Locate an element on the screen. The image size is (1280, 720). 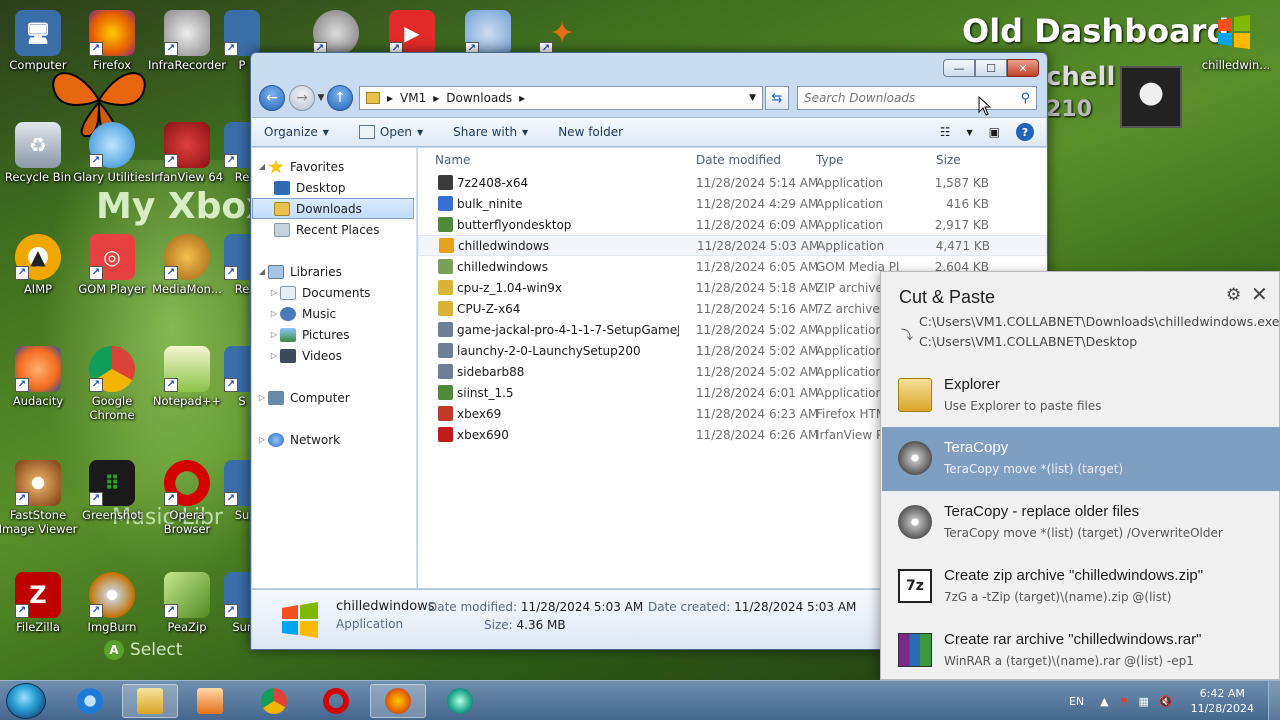
nav-desktop: Desktop is located at coordinates (334, 187).